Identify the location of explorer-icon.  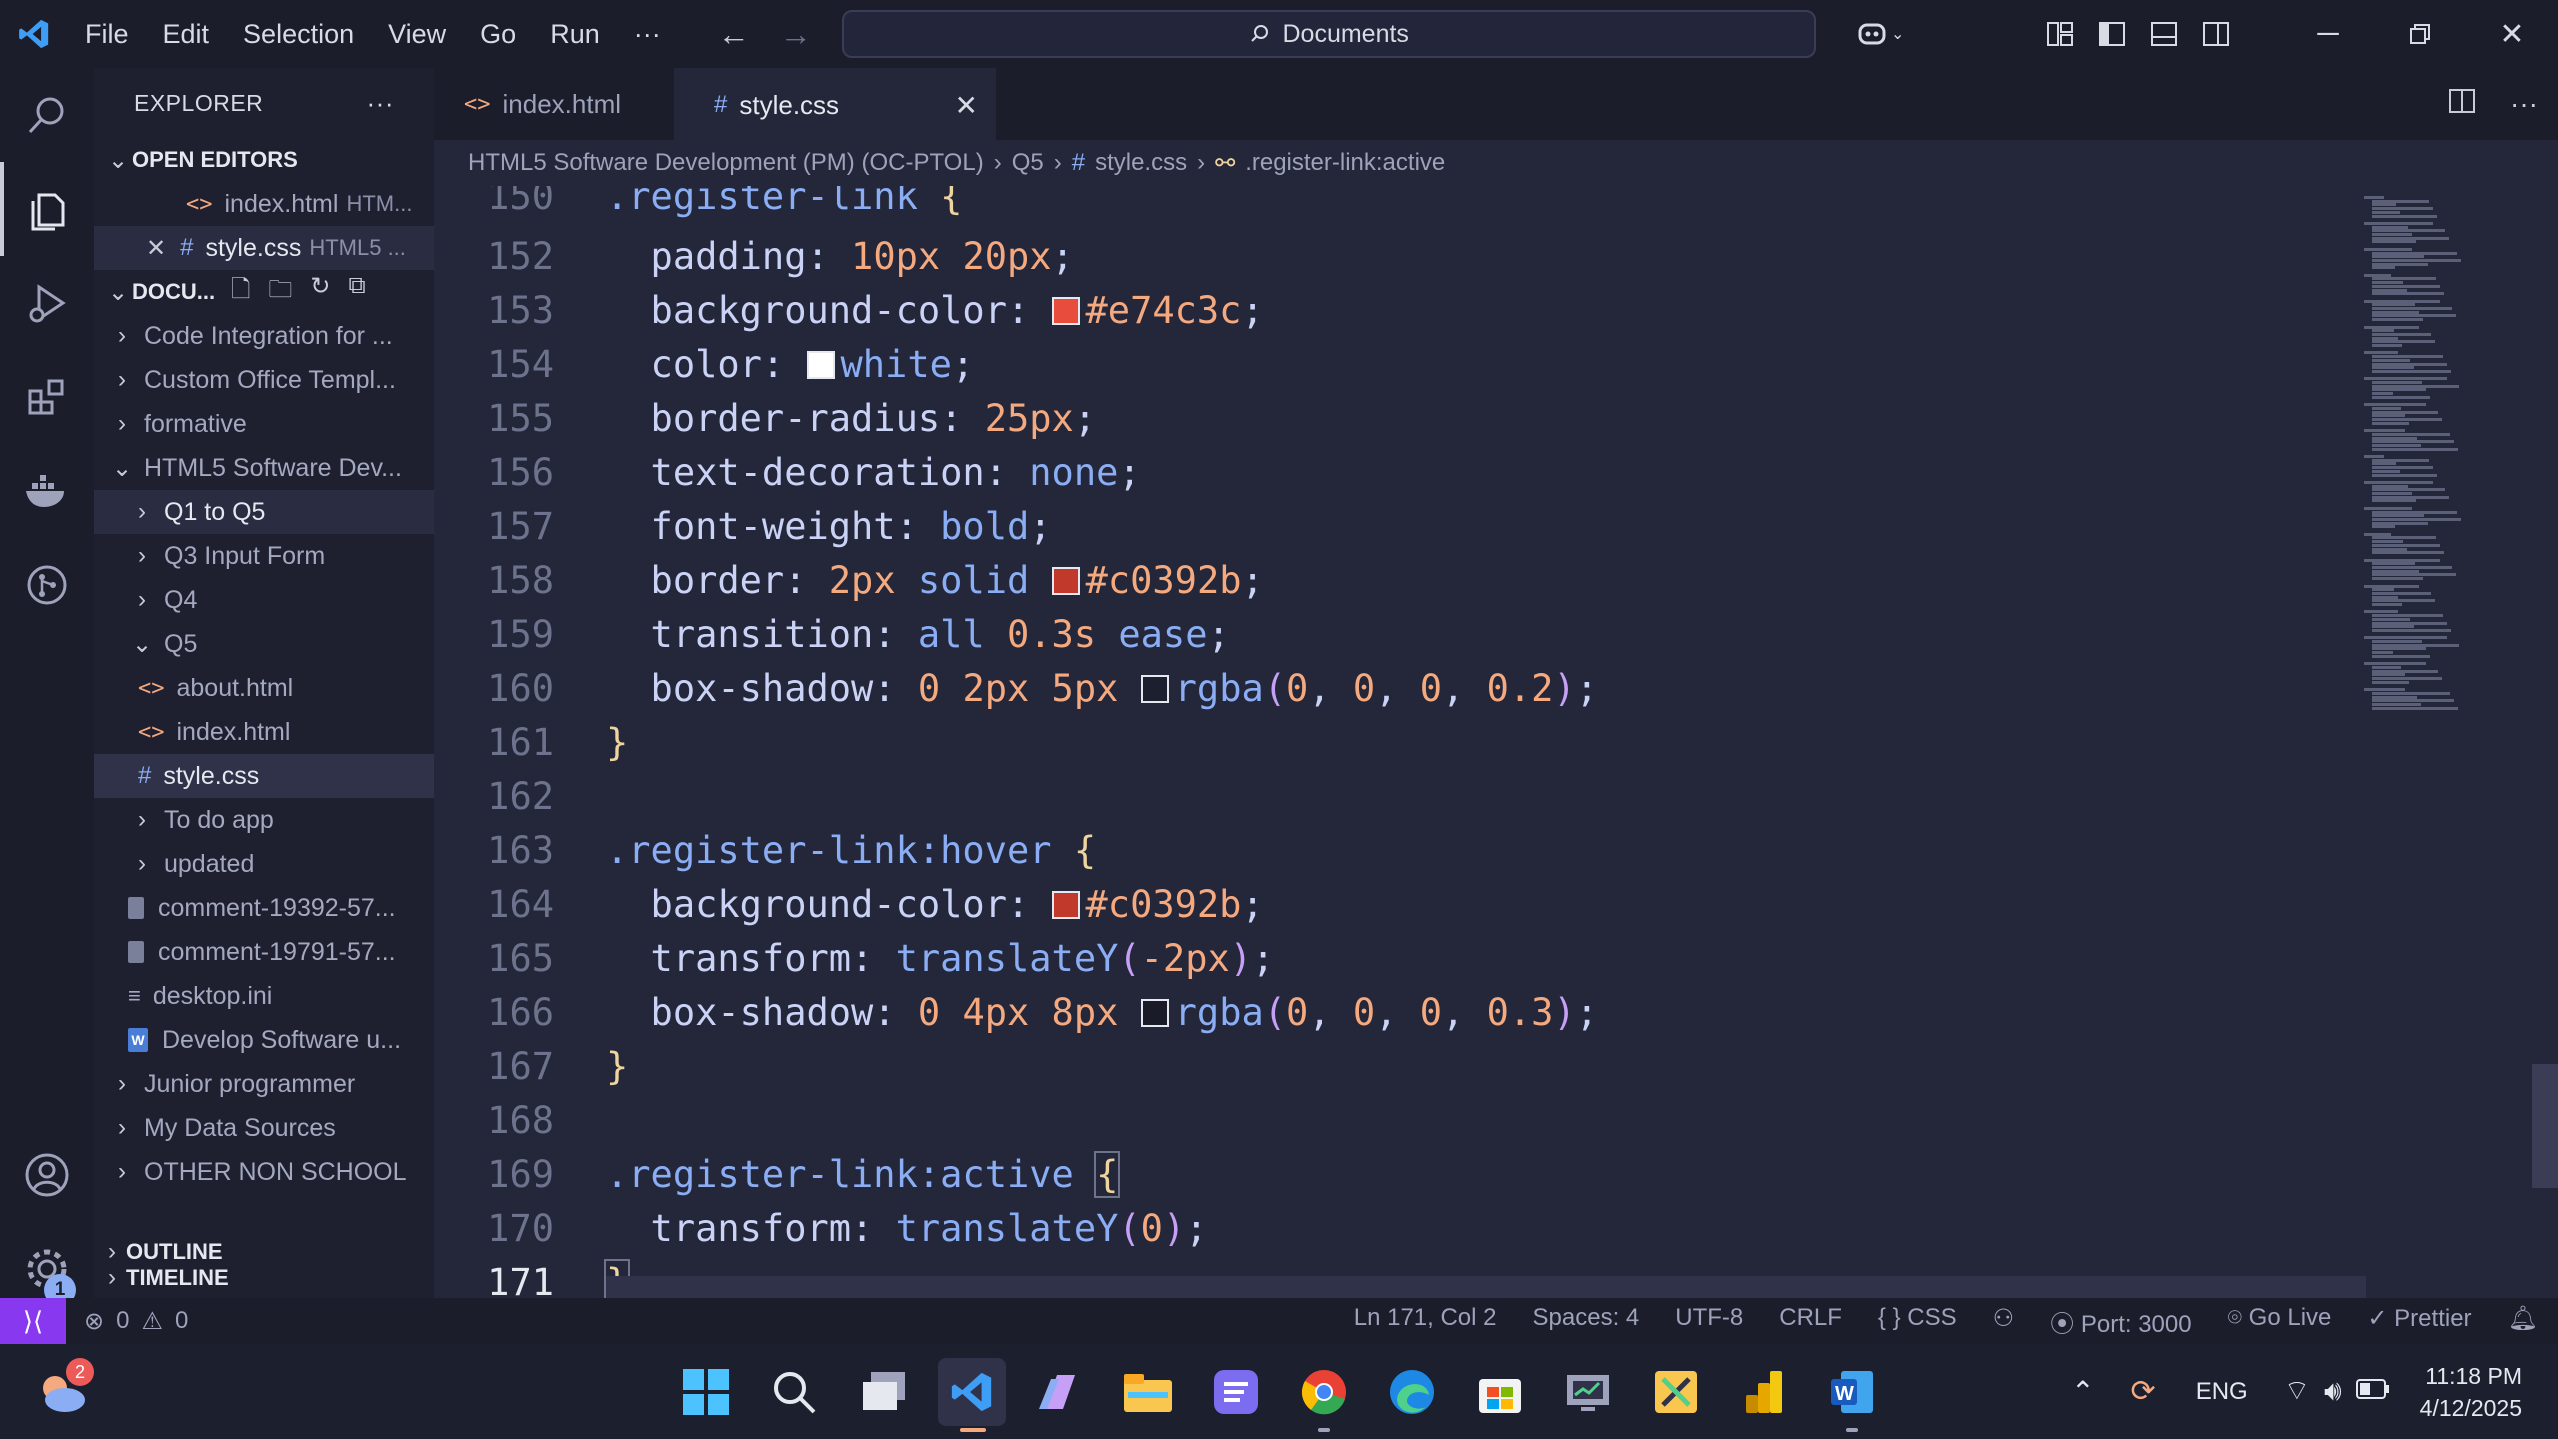
(47, 209).